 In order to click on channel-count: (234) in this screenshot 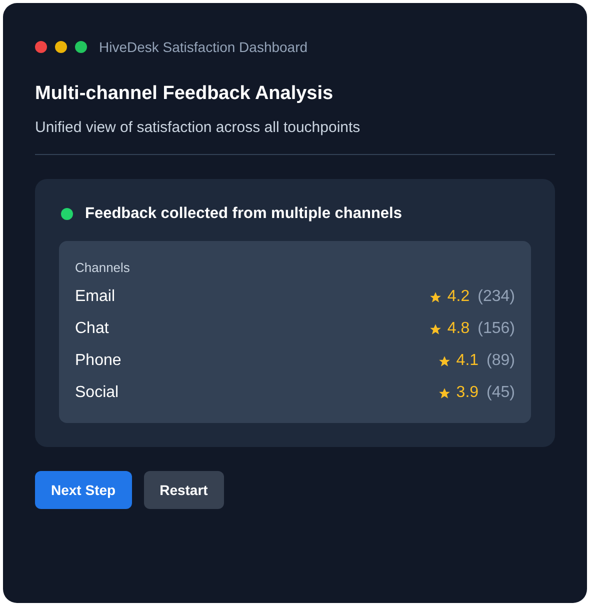, I will do `click(496, 297)`.